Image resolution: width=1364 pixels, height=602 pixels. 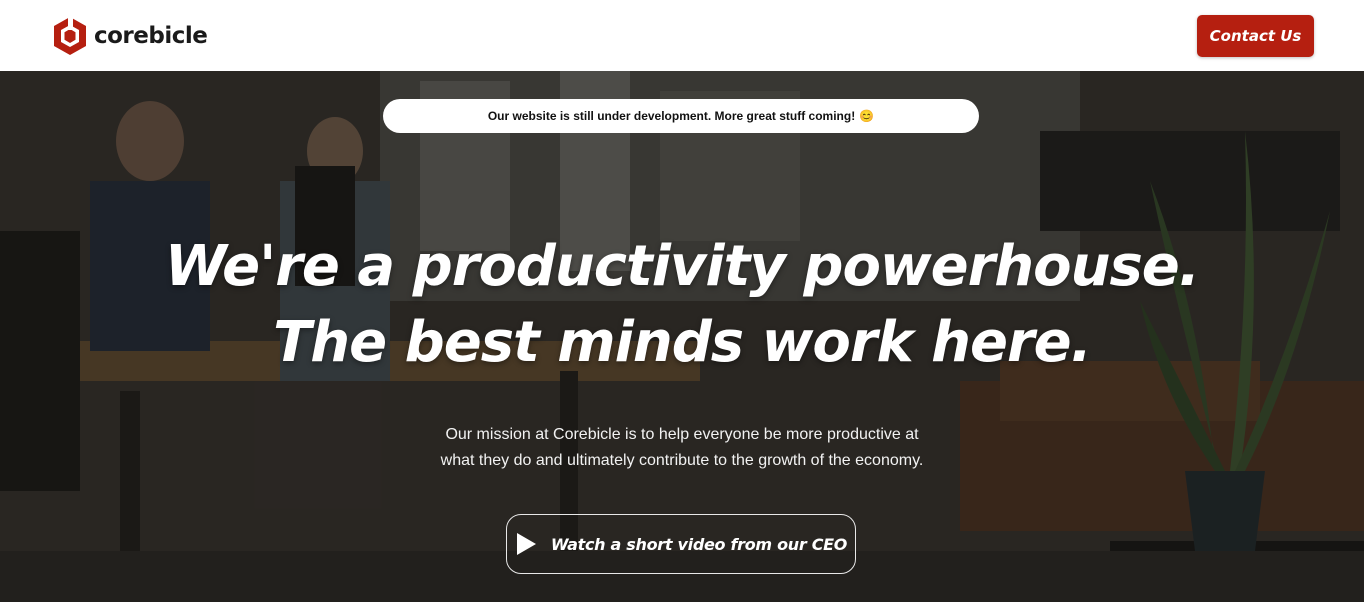 I want to click on contact-us-button: Contact Us, so click(x=1255, y=35).